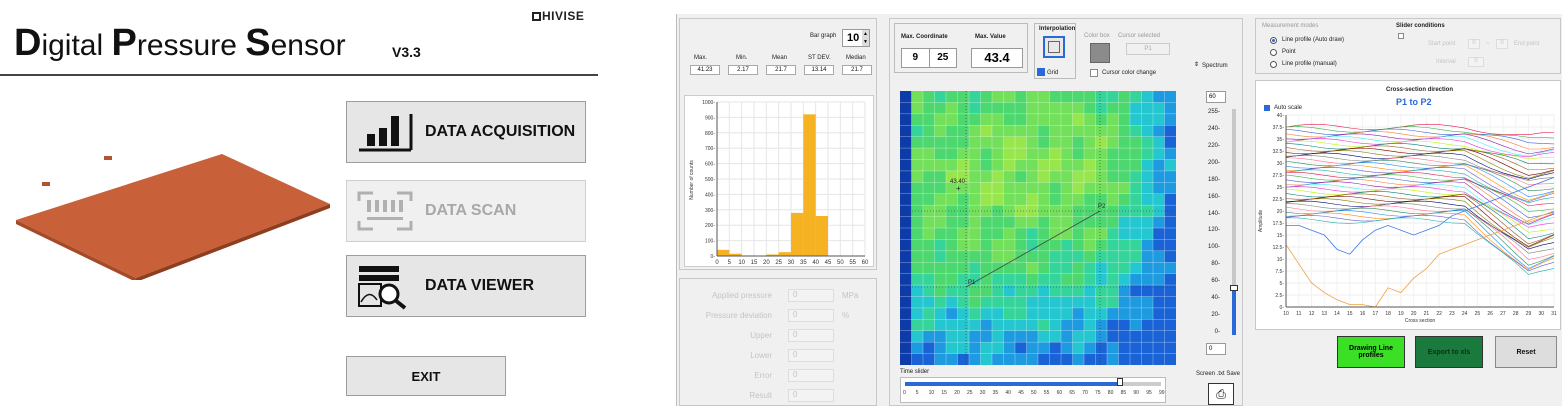 This screenshot has width=1562, height=406. Describe the element at coordinates (1420, 171) in the screenshot. I see `profile-series` at that location.